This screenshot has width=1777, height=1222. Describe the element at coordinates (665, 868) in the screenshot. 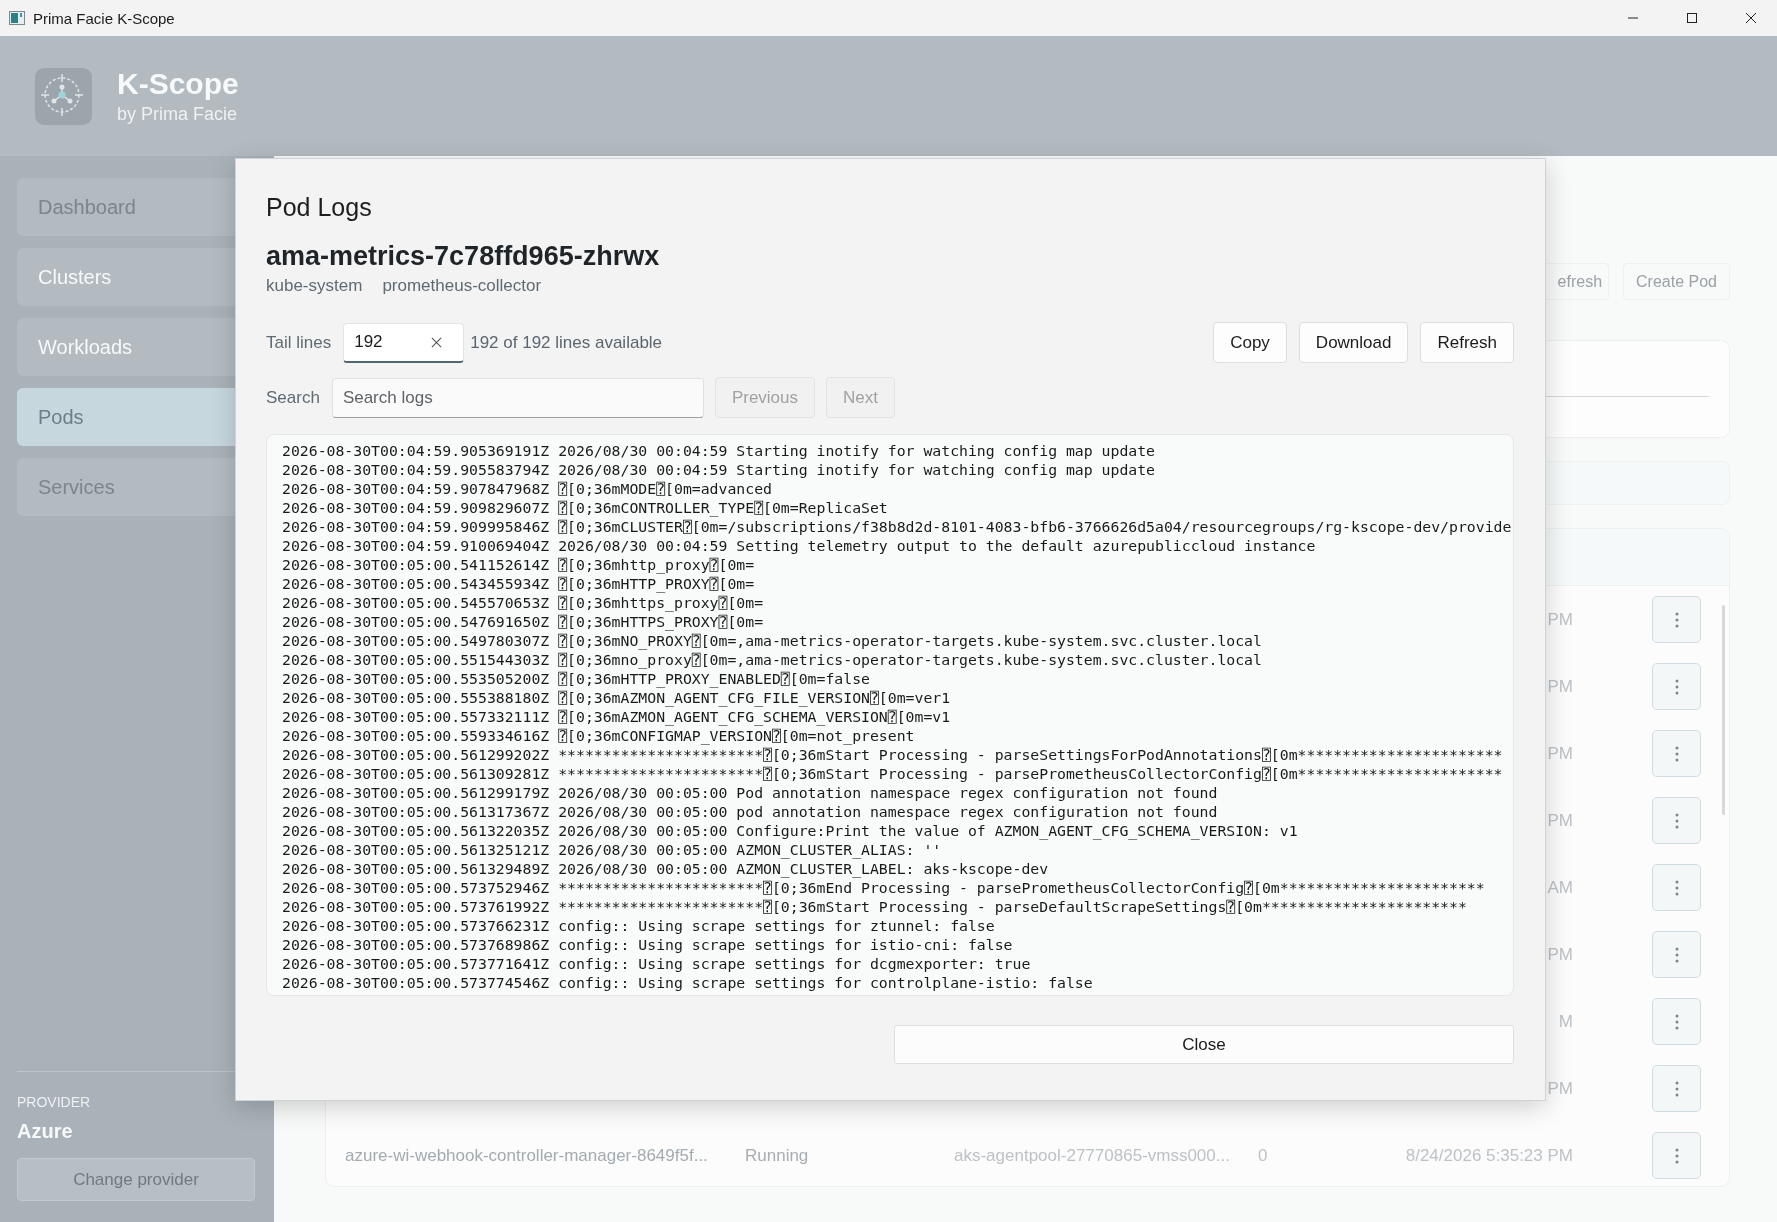

I see `log-line: 2026-08-30T00:05:00.561329489Z 2026/08/30 00:05:00 AZMON_CLUSTER_LABEL: aks-kscope-dev` at that location.